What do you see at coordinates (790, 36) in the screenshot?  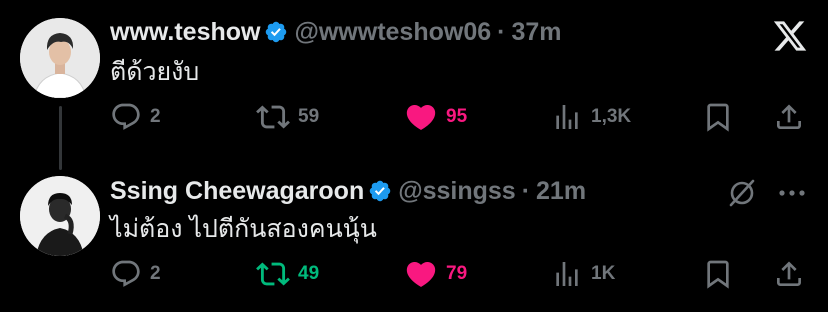 I see `x-logo-icon` at bounding box center [790, 36].